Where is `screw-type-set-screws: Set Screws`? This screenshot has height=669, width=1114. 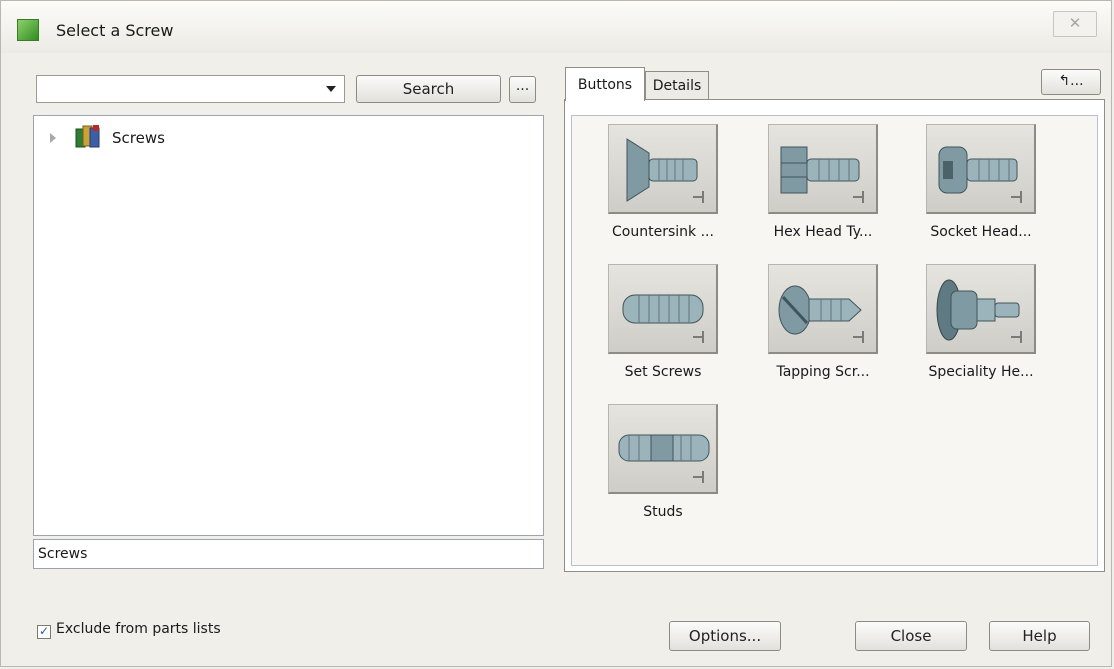 screw-type-set-screws: Set Screws is located at coordinates (688, 328).